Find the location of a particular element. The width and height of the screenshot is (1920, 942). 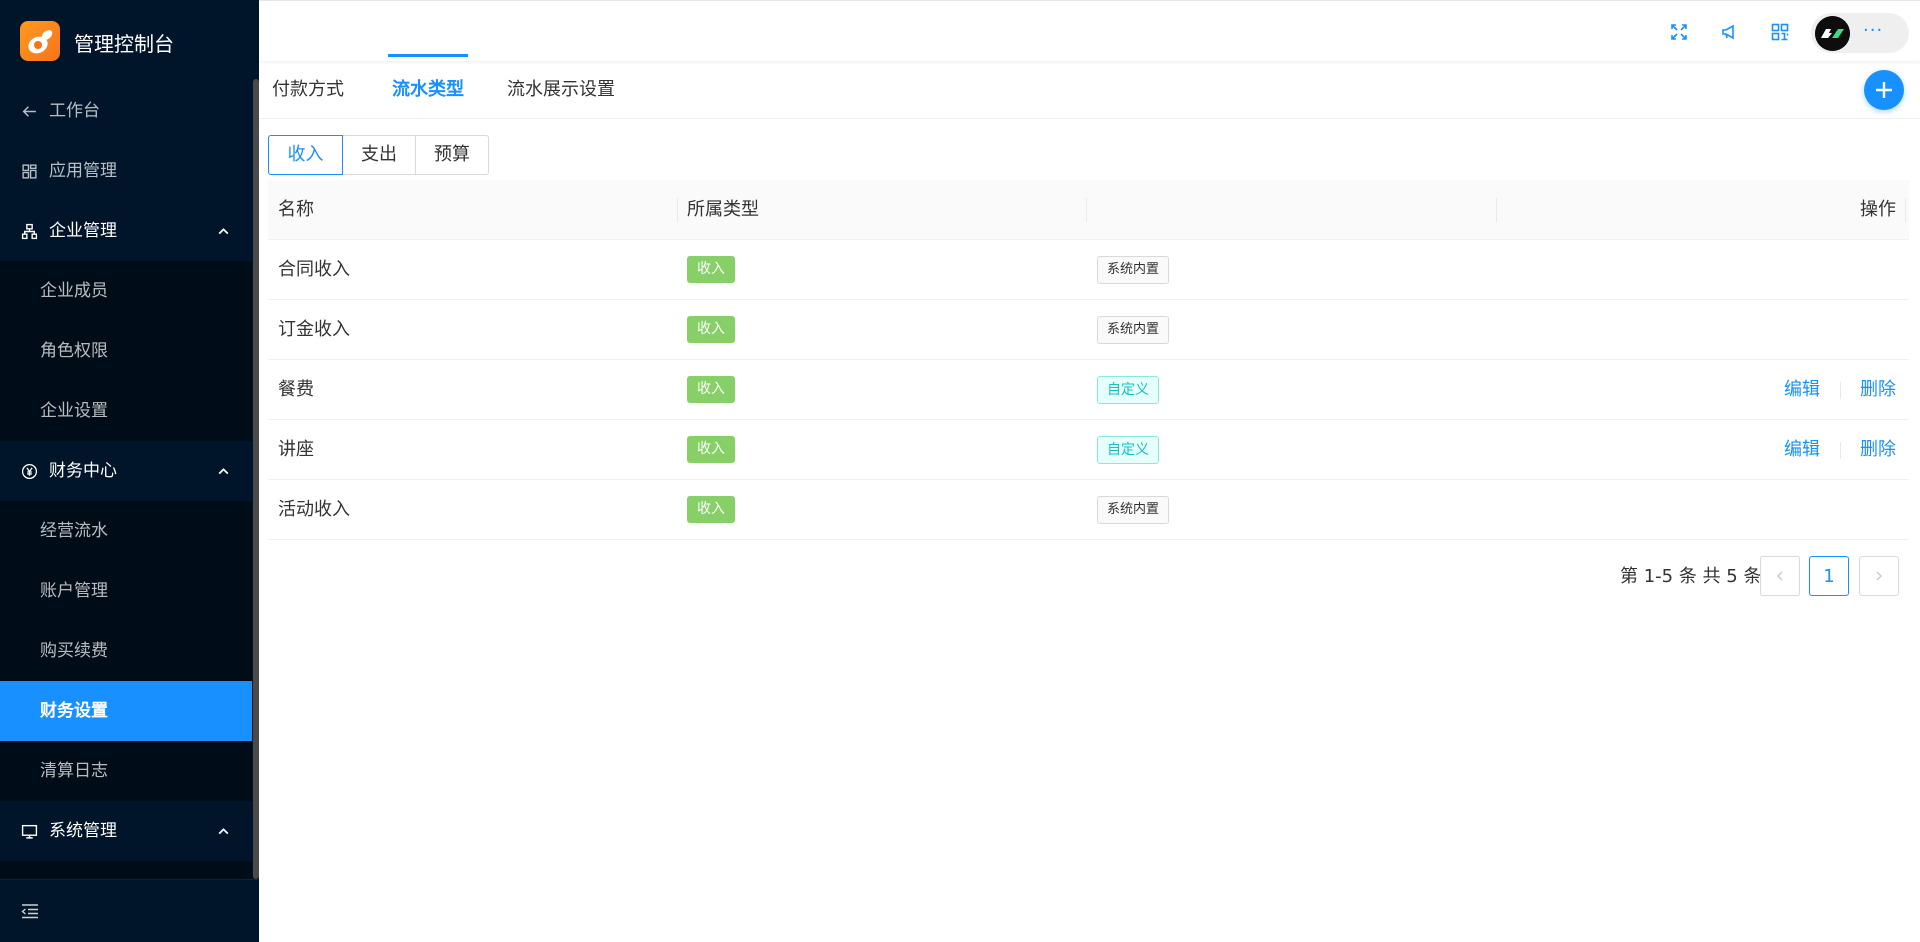

avatar is located at coordinates (1832, 33).